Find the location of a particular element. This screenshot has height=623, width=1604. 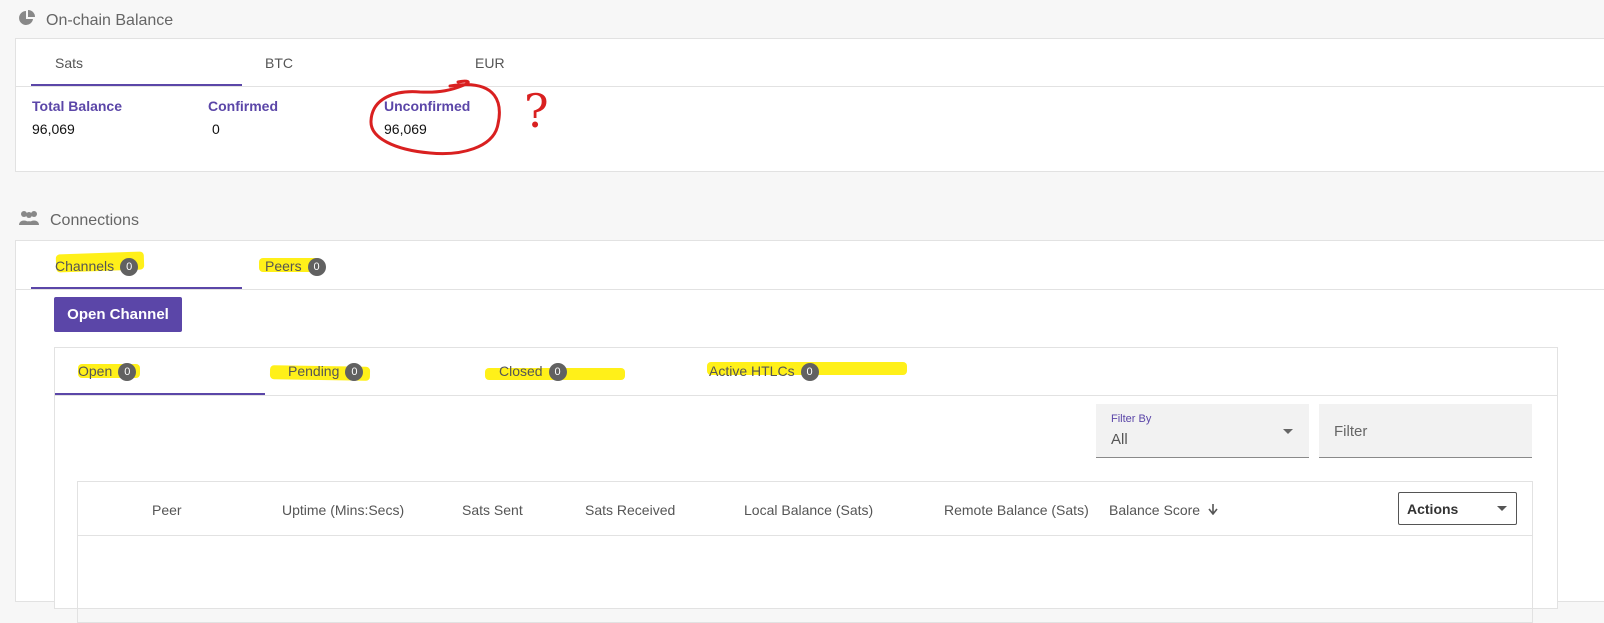

column-header-local-balance: Local Balance (Sats) is located at coordinates (808, 510).